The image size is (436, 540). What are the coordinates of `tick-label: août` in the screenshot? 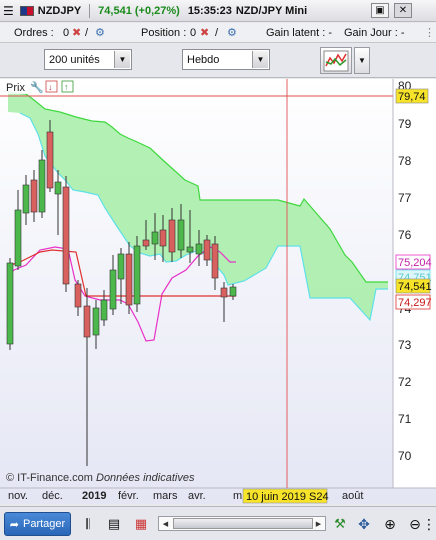 It's located at (352, 496).